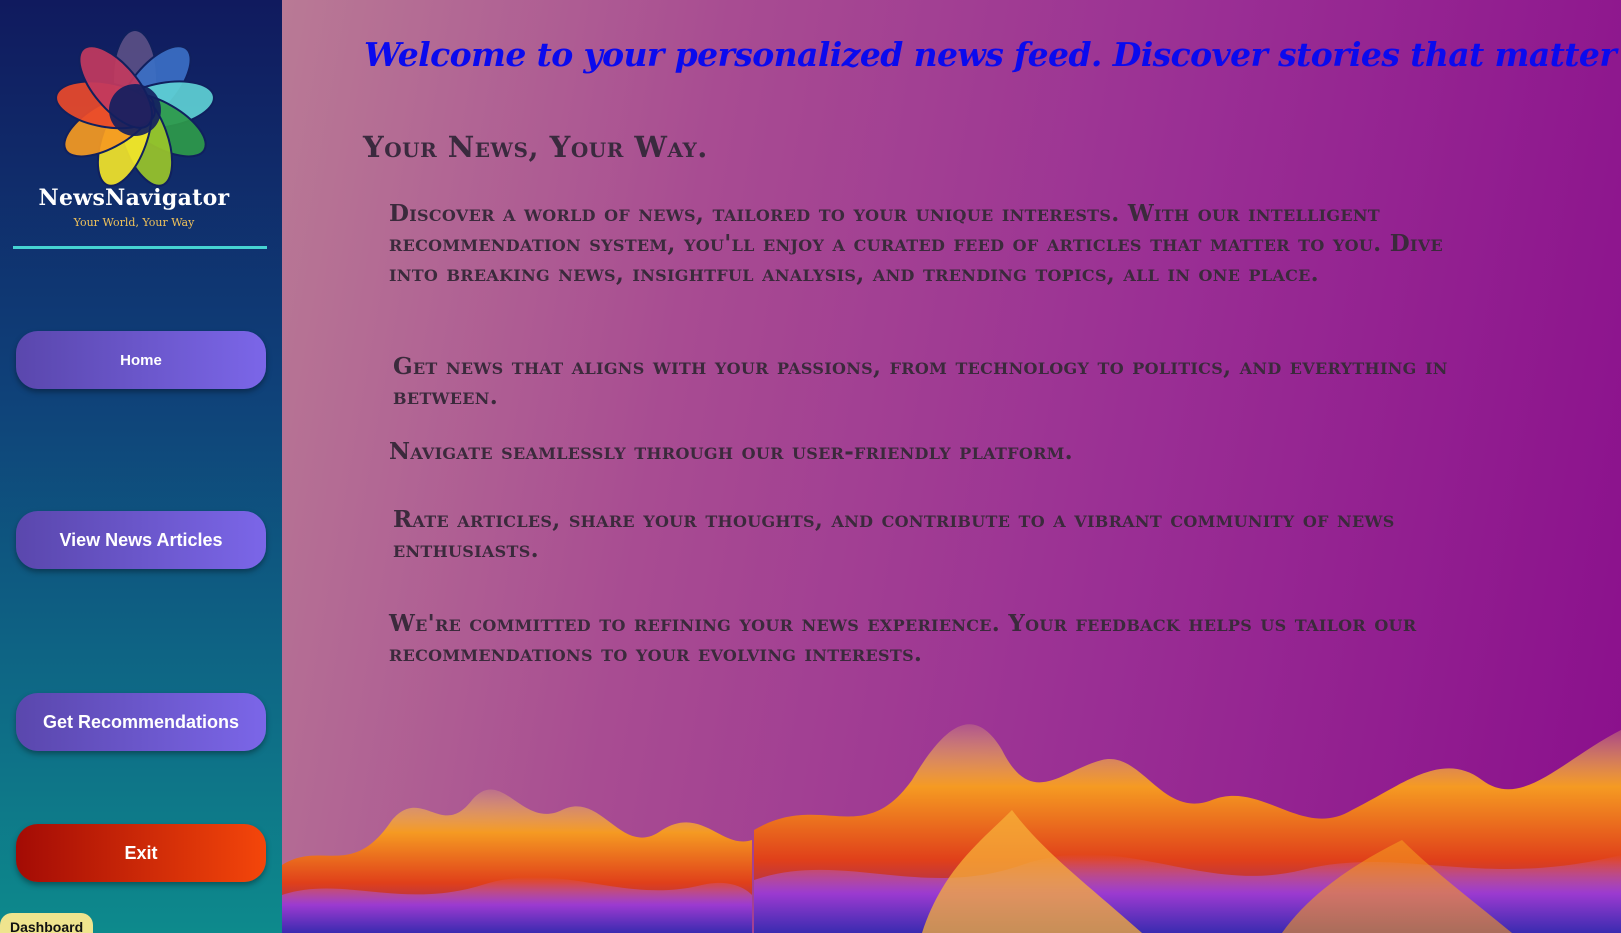  What do you see at coordinates (141, 360) in the screenshot?
I see `home-button: Home` at bounding box center [141, 360].